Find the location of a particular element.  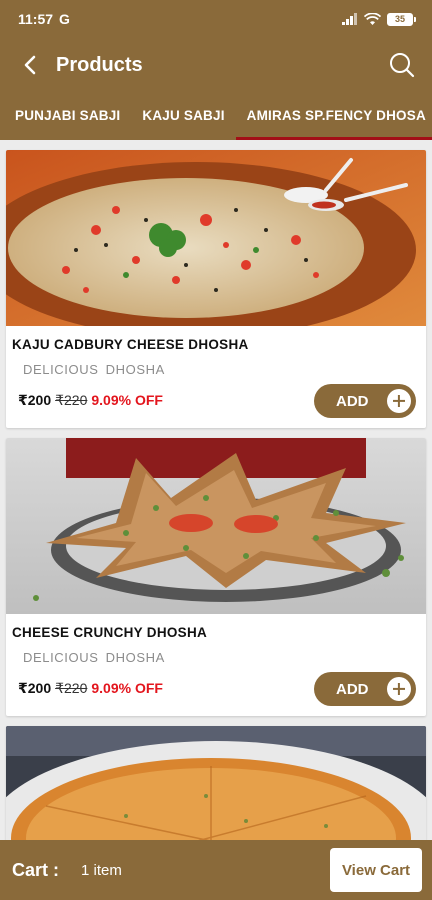

tab-punjabi-sabji: PUNJABI SABJI is located at coordinates (65, 118).